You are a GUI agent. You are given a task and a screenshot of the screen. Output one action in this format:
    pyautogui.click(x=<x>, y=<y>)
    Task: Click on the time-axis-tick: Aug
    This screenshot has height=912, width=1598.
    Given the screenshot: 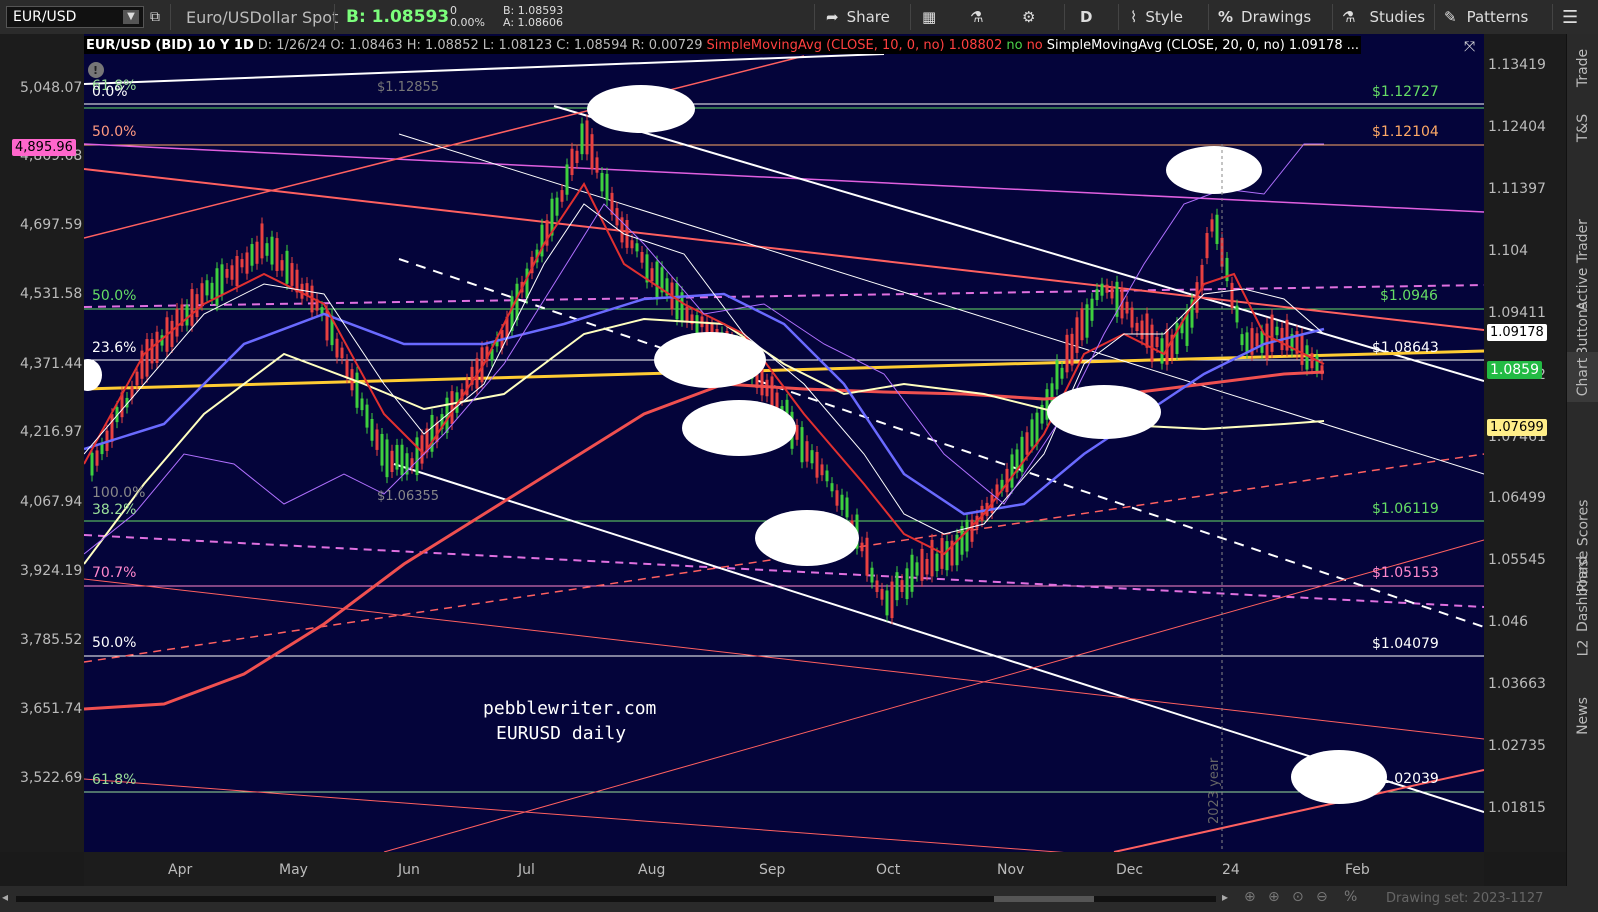 What is the action you would take?
    pyautogui.click(x=652, y=870)
    